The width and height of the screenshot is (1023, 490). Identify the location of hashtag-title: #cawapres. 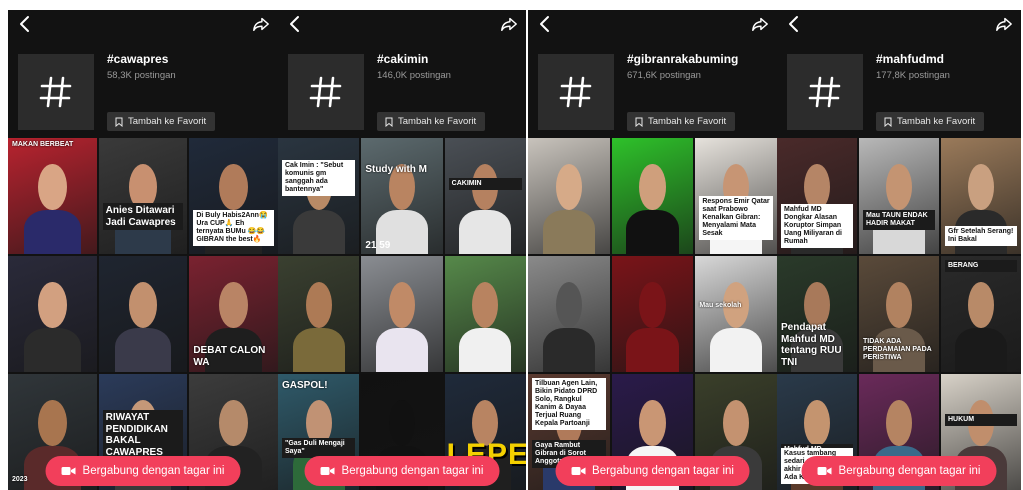
(138, 59).